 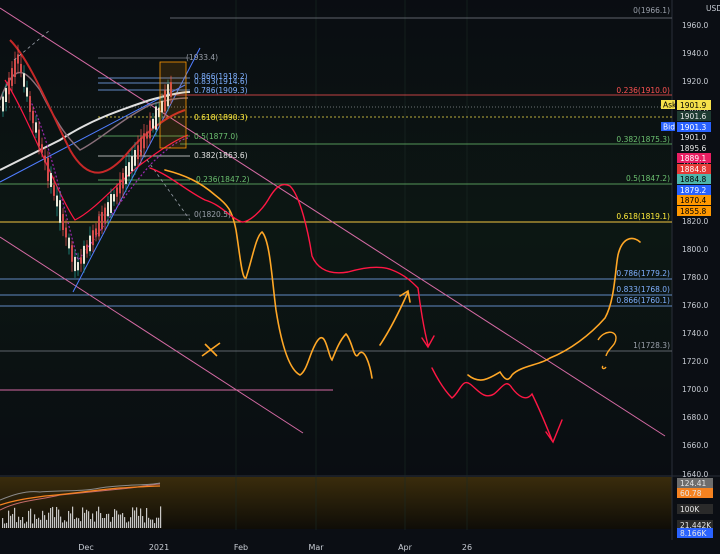 I want to click on time-tick: Mar, so click(x=316, y=547).